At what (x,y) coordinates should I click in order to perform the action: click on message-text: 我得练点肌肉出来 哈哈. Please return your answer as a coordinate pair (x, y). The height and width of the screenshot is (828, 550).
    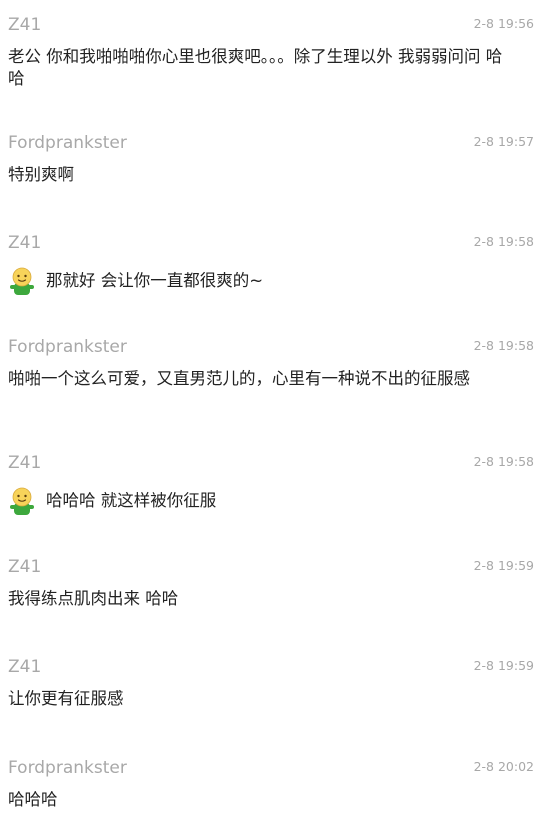
    Looking at the image, I should click on (258, 599).